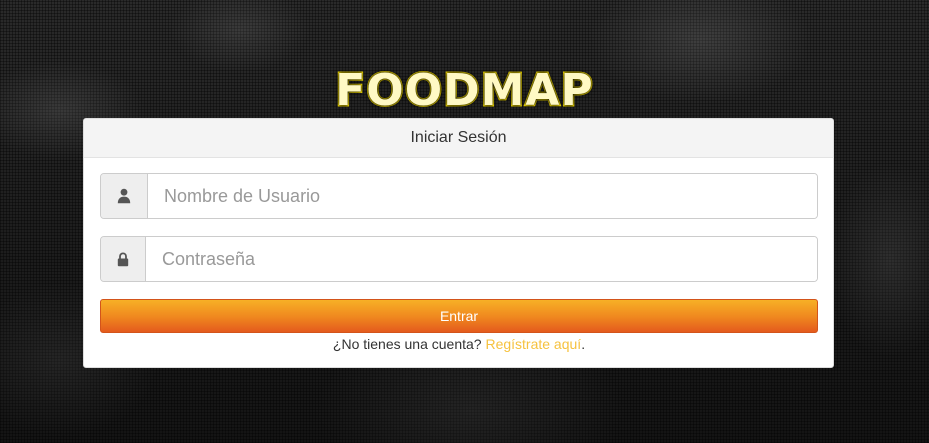 The height and width of the screenshot is (443, 929). I want to click on password-group, so click(459, 259).